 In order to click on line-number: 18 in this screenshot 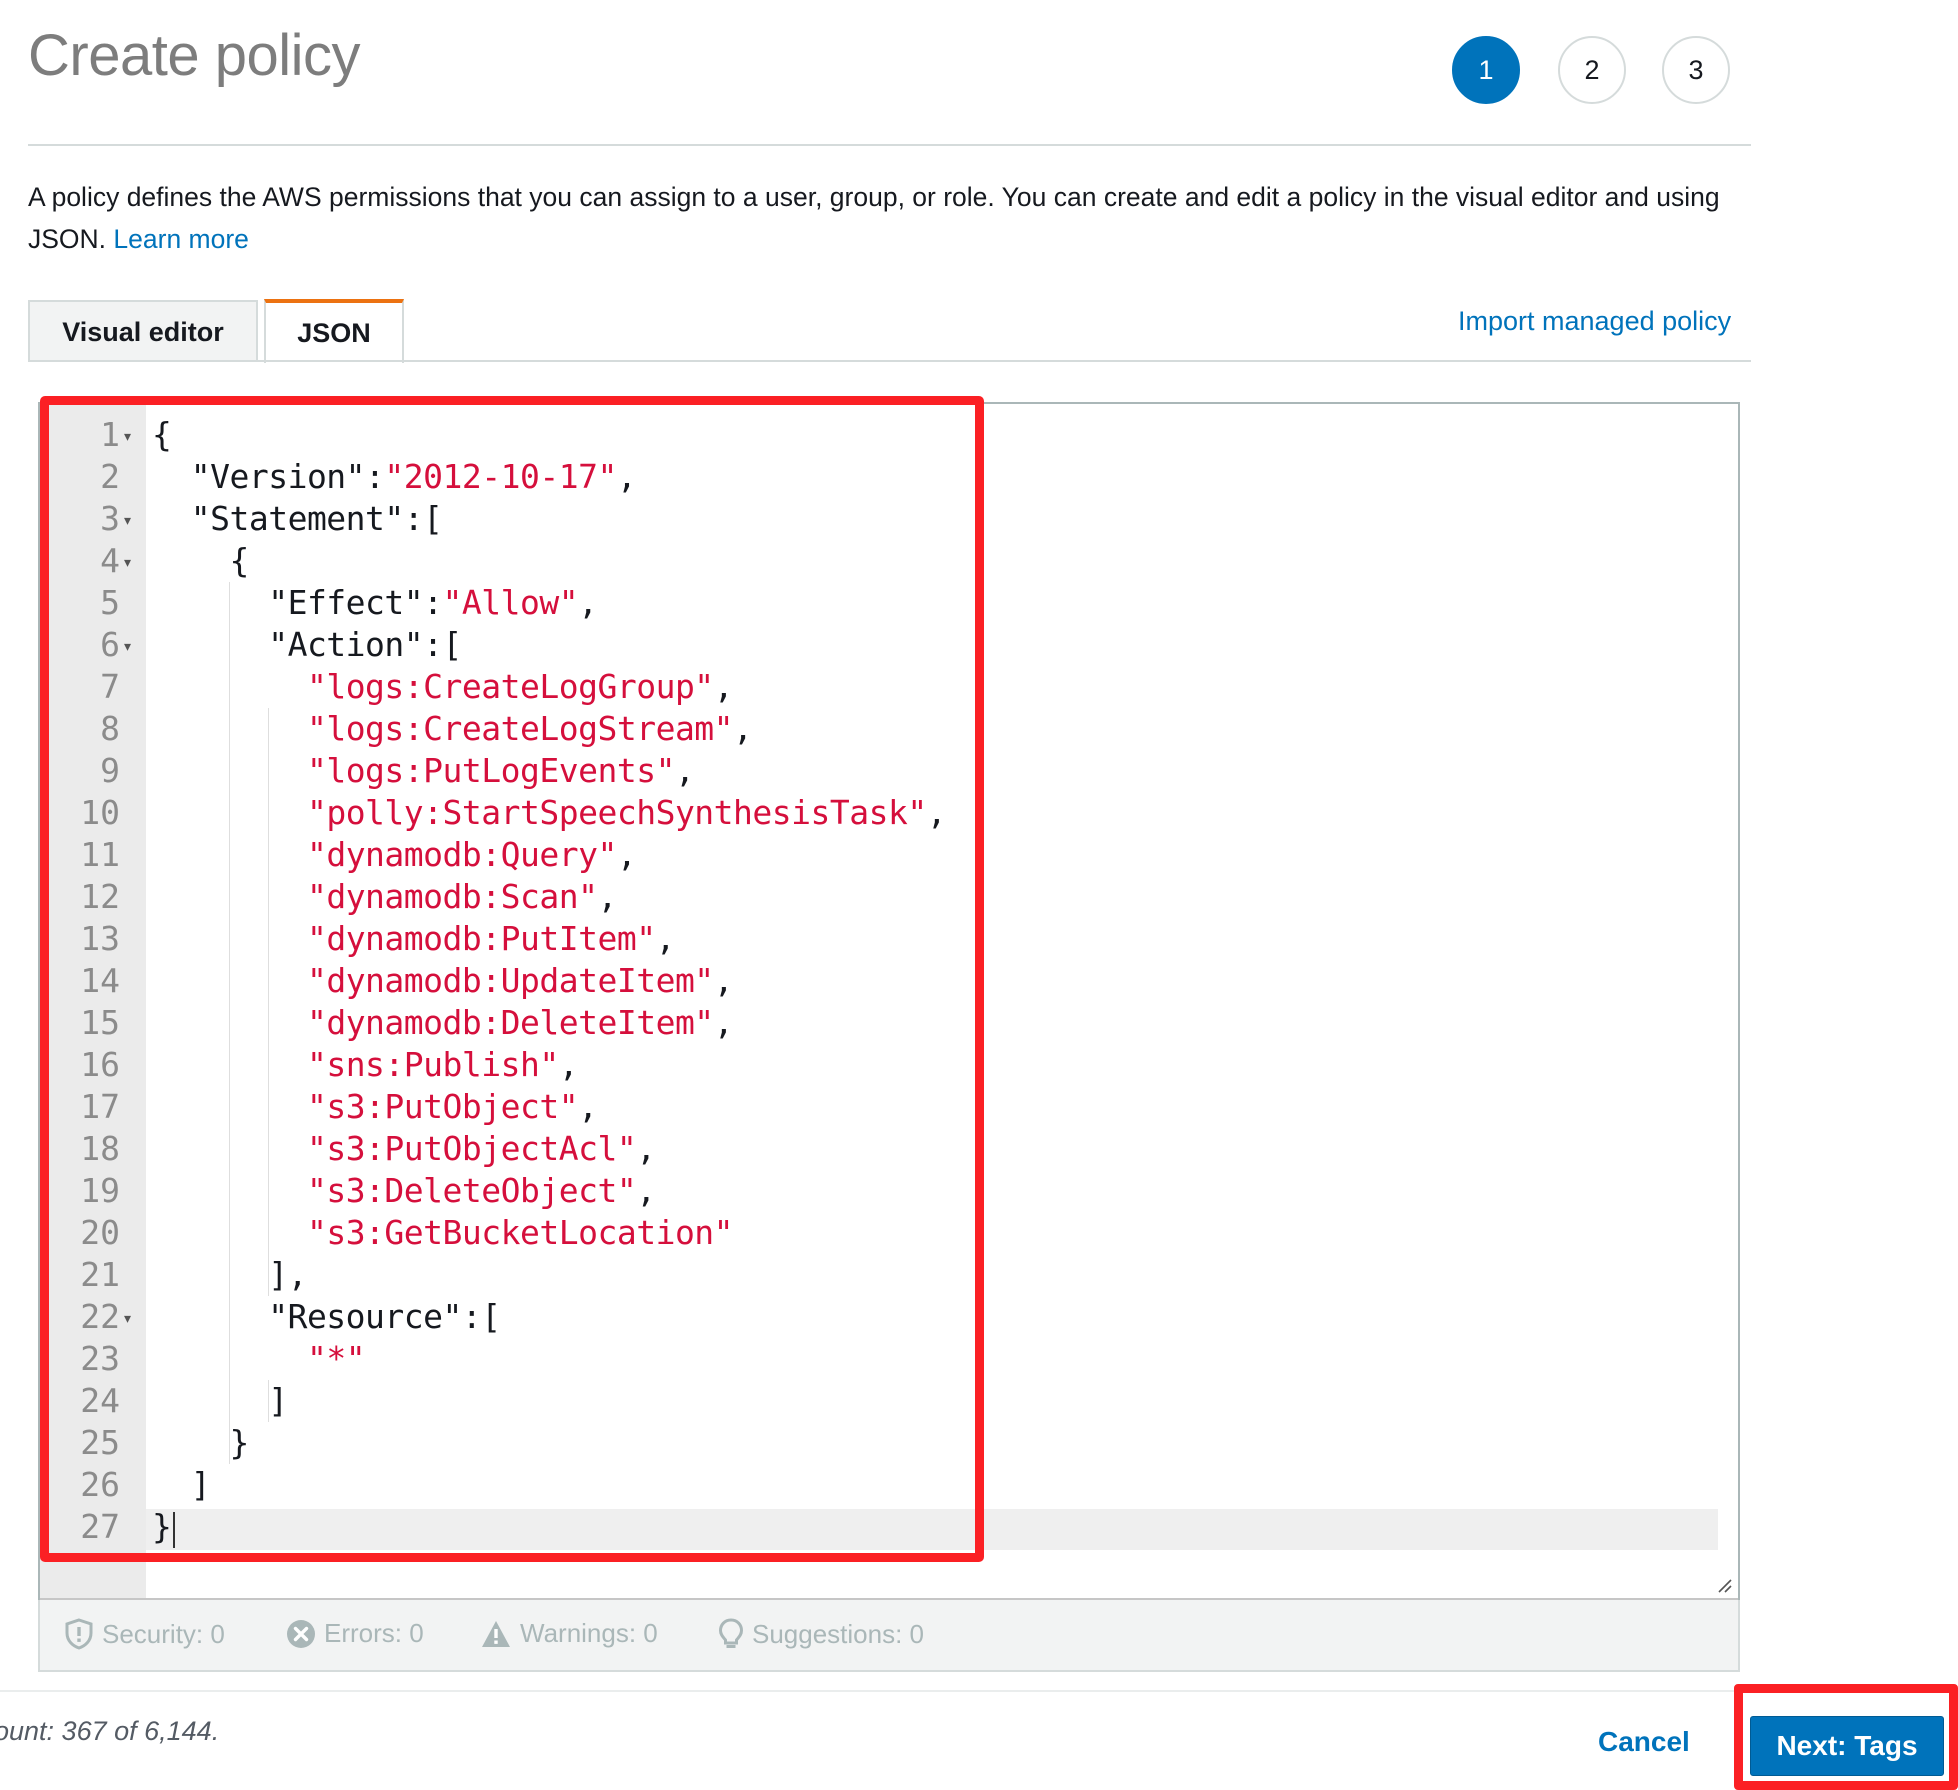, I will do `click(100, 1148)`.